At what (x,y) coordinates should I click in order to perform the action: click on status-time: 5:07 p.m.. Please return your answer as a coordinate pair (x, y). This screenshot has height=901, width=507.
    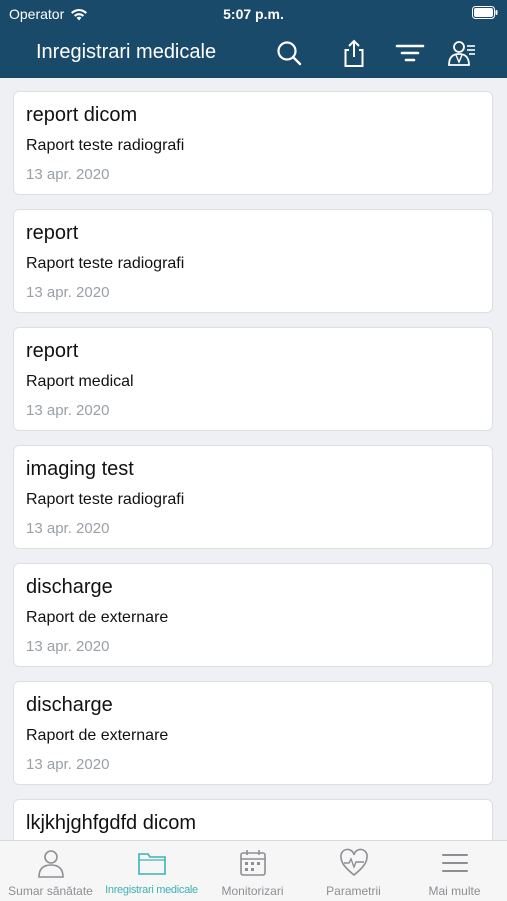
    Looking at the image, I should click on (253, 14).